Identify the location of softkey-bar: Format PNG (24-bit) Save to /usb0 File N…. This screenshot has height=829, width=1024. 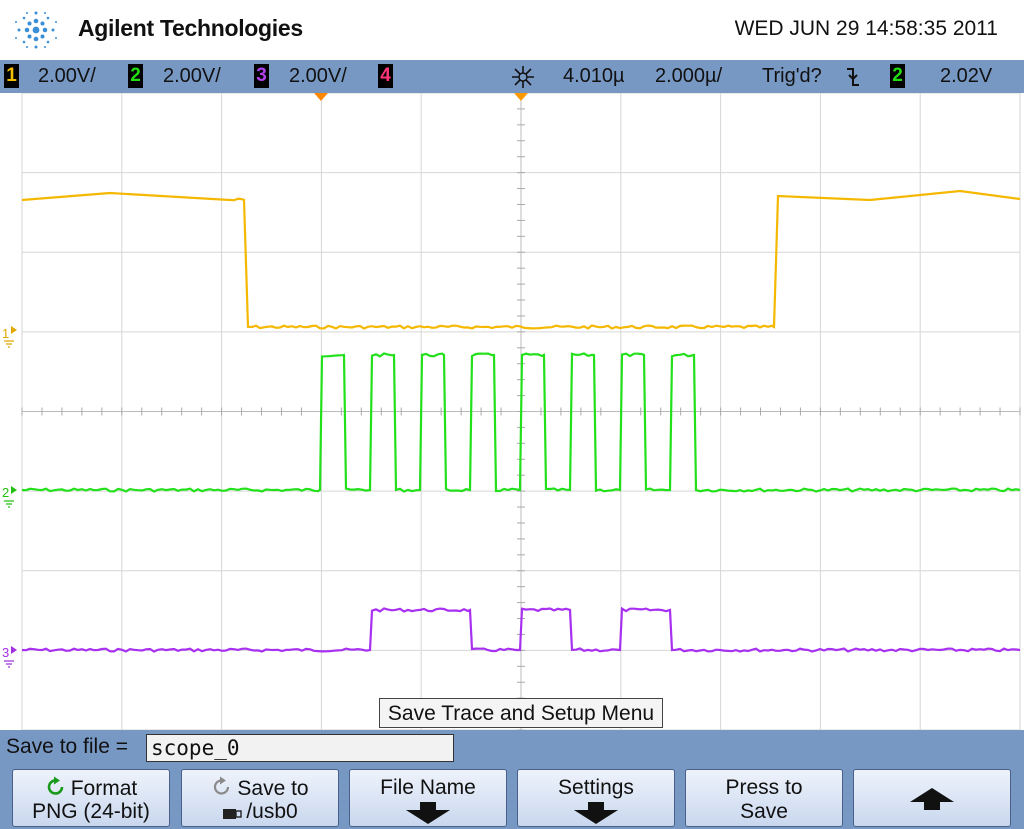
(512, 796).